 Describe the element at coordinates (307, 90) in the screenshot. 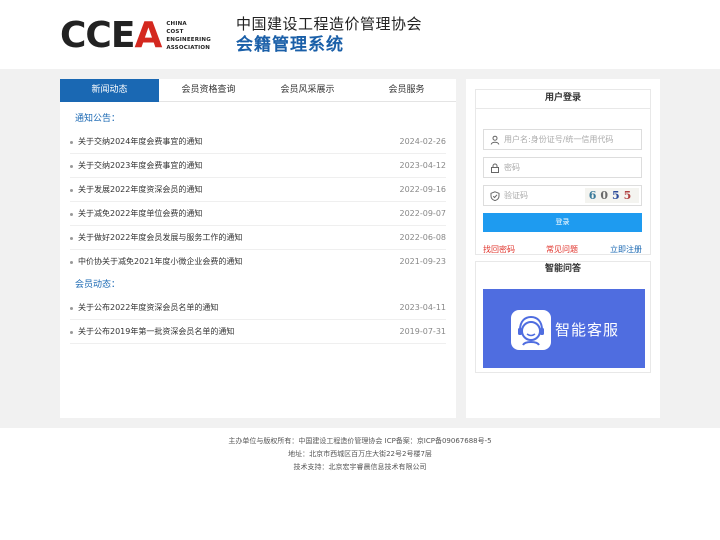

I see `tab-member-showcase: 会员风采展示` at that location.